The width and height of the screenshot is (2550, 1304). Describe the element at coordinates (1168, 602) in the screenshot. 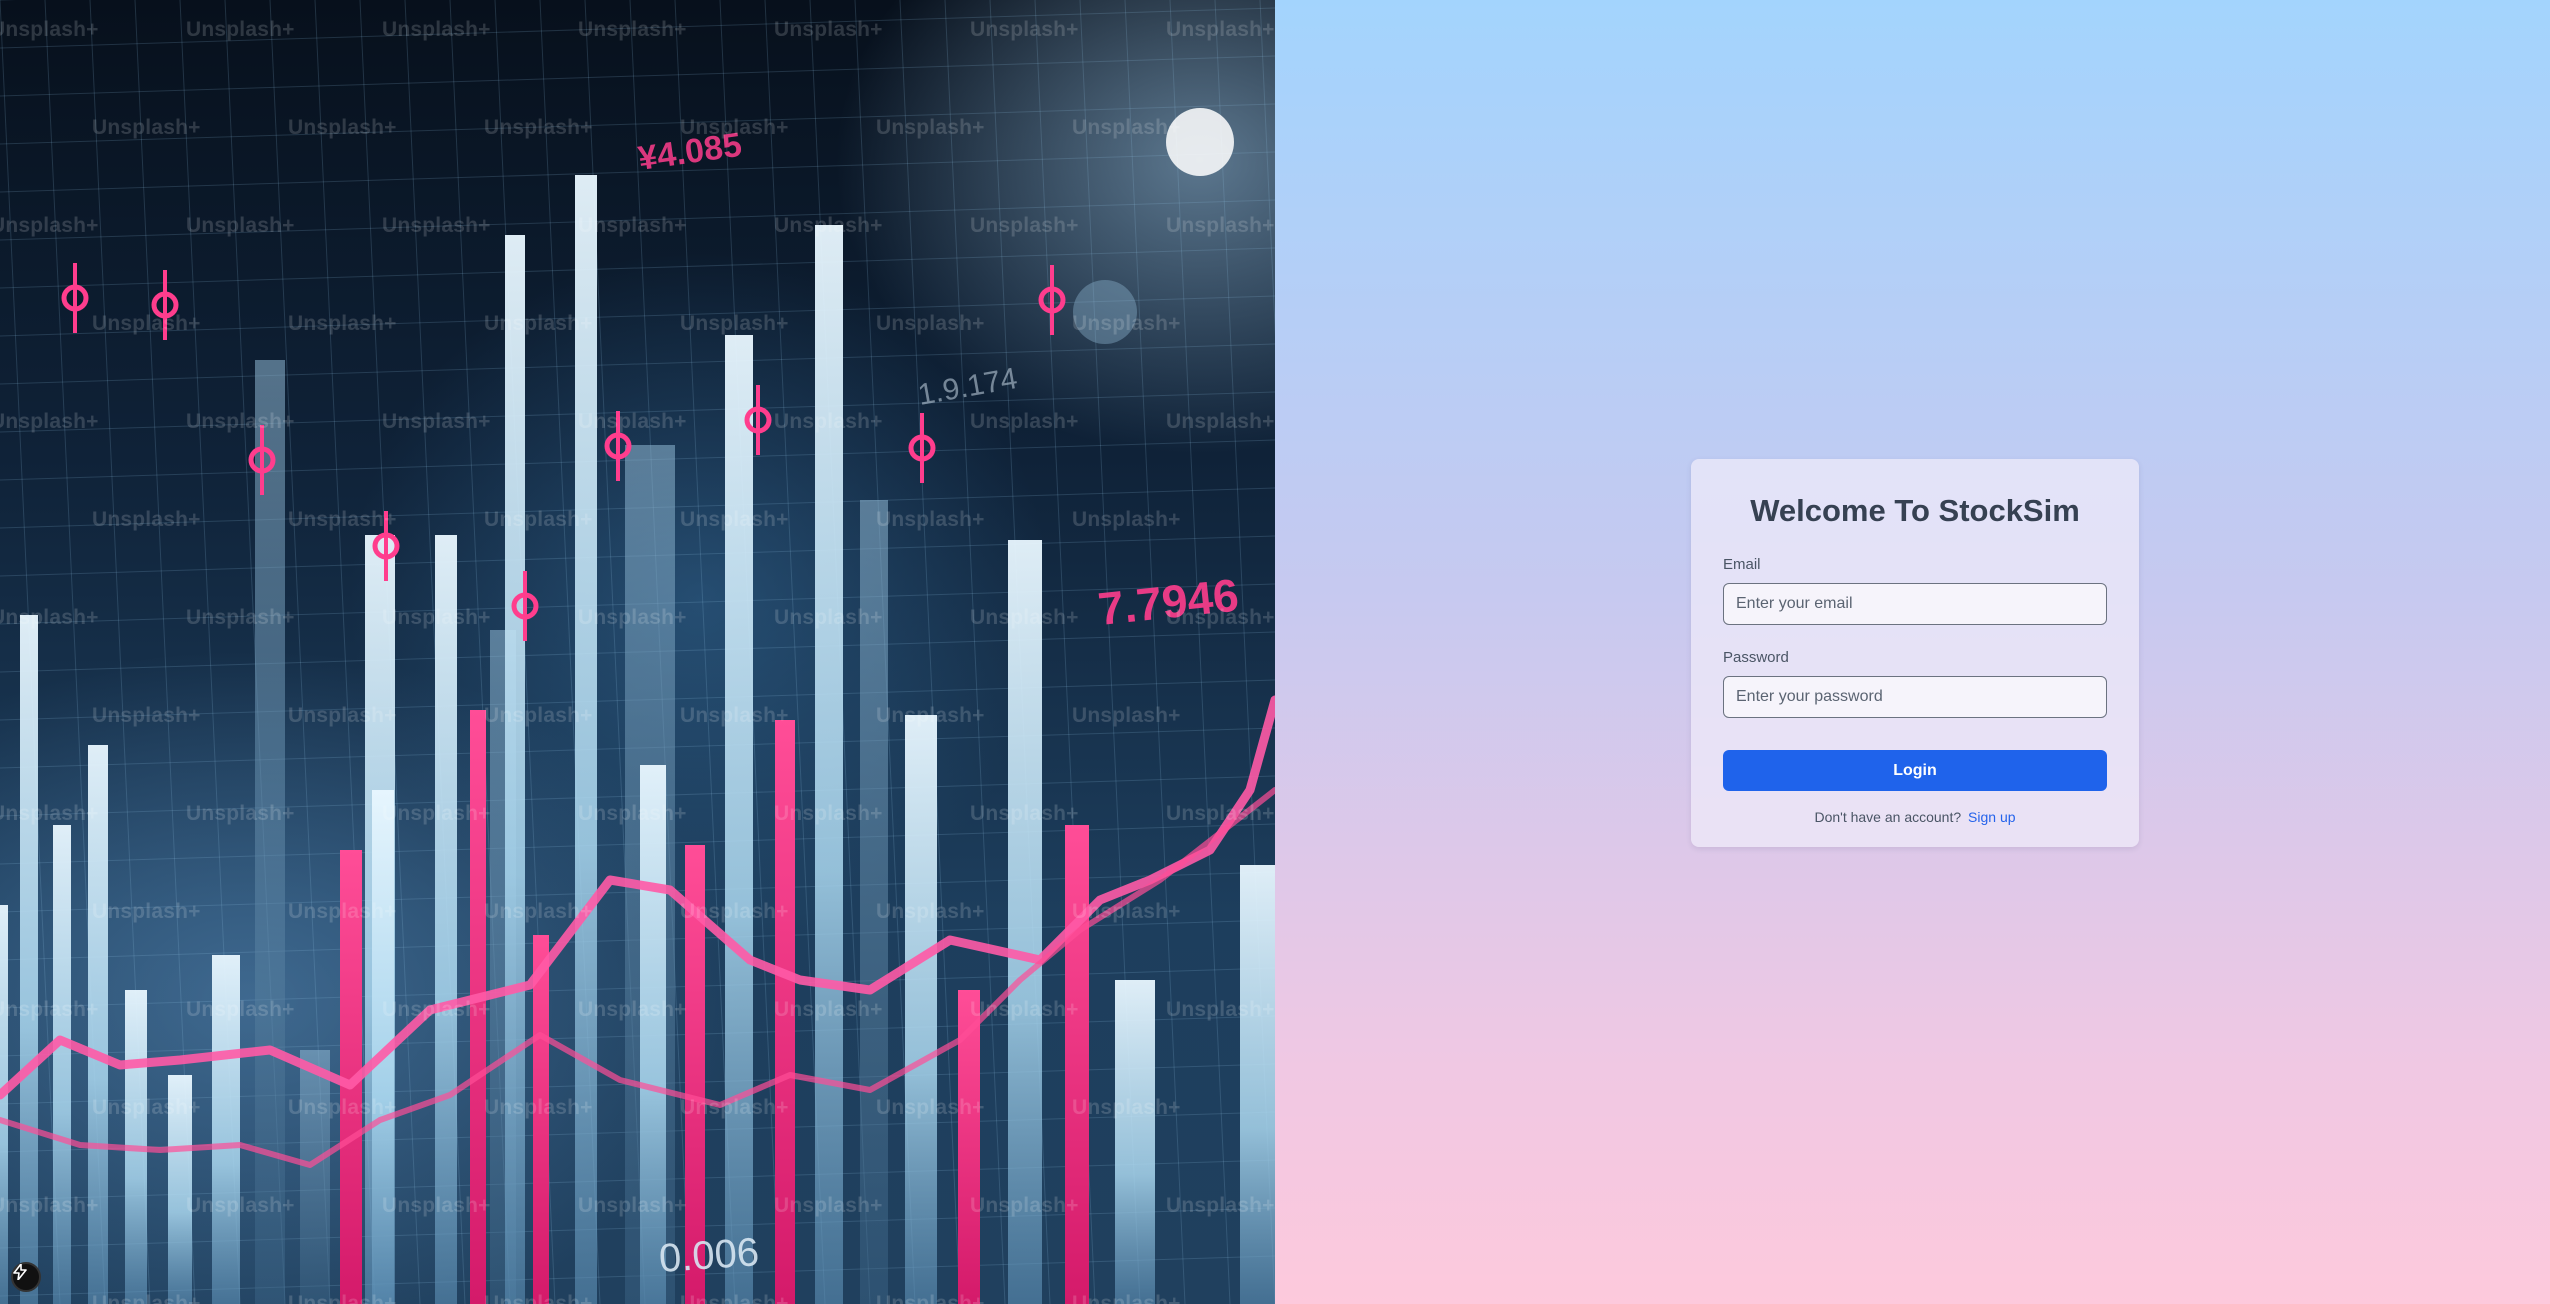

I see `price-label-right: 7.7946` at that location.